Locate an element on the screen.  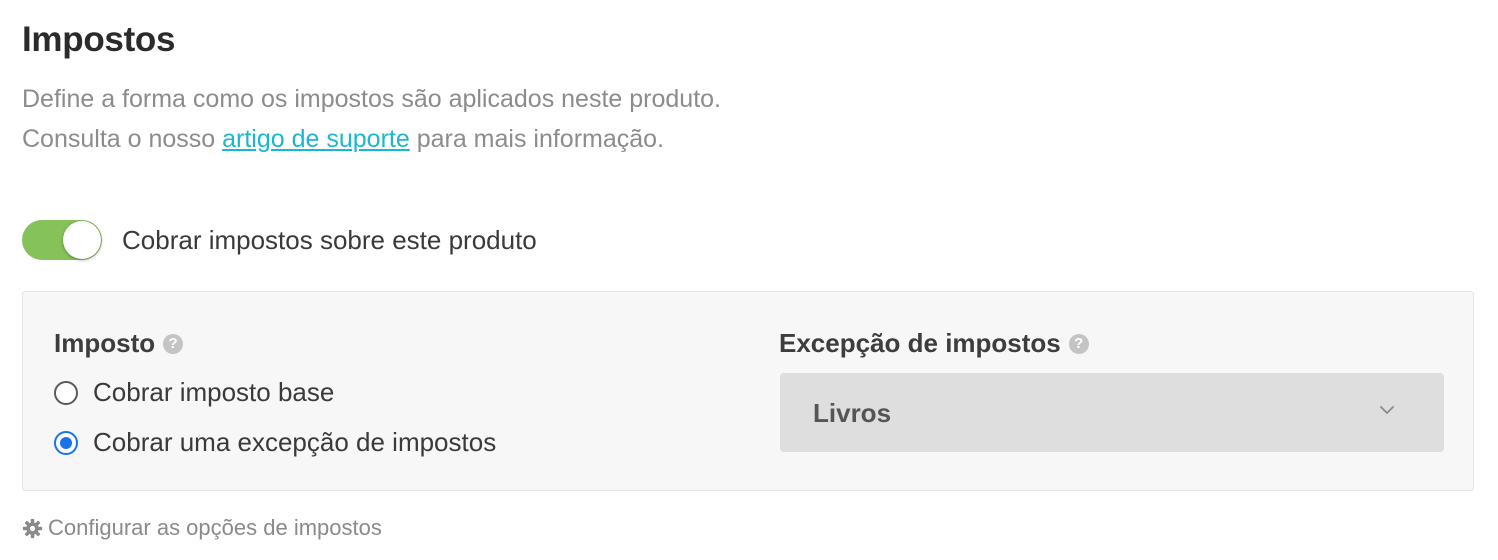
charge-taxes-toggle is located at coordinates (62, 240).